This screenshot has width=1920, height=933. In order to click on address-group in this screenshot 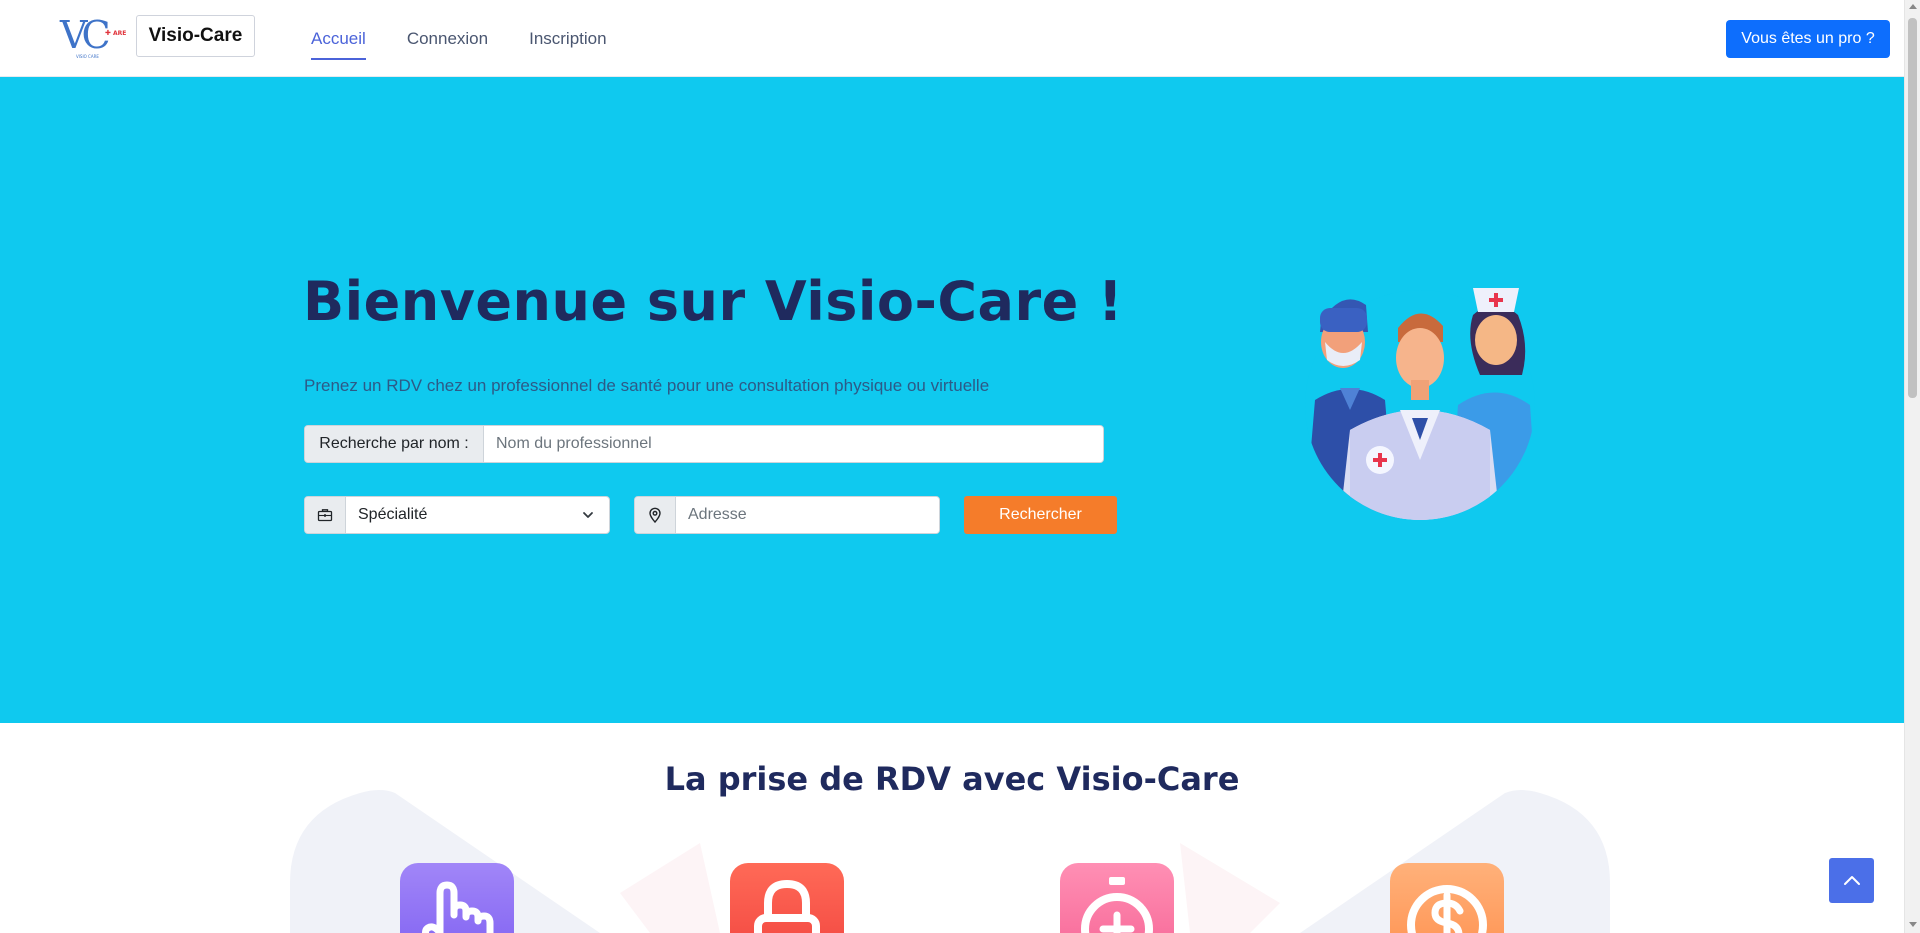, I will do `click(787, 515)`.